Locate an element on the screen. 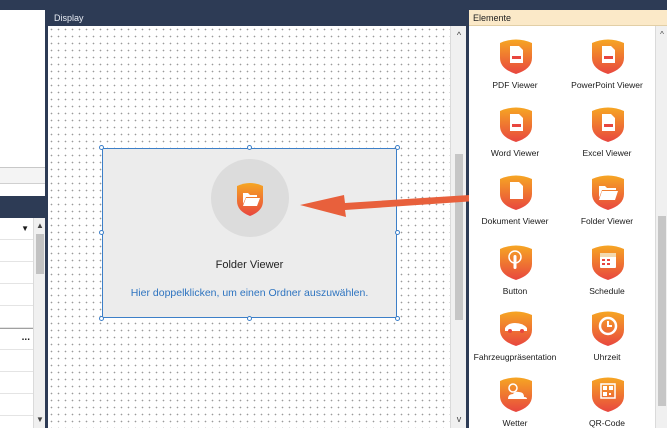 The width and height of the screenshot is (667, 428). elements-scrollbar: ^ is located at coordinates (661, 227).